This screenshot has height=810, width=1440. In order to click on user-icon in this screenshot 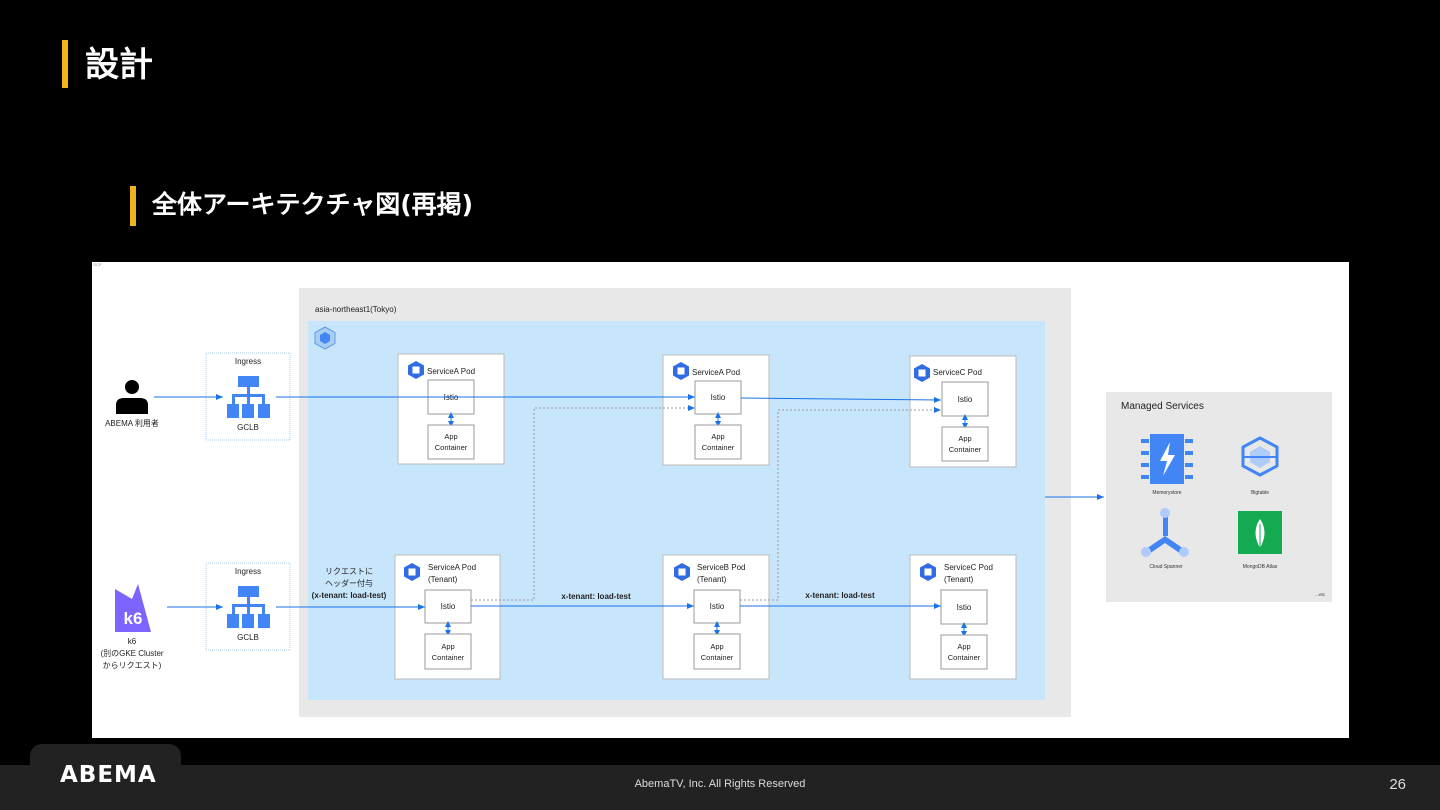, I will do `click(132, 397)`.